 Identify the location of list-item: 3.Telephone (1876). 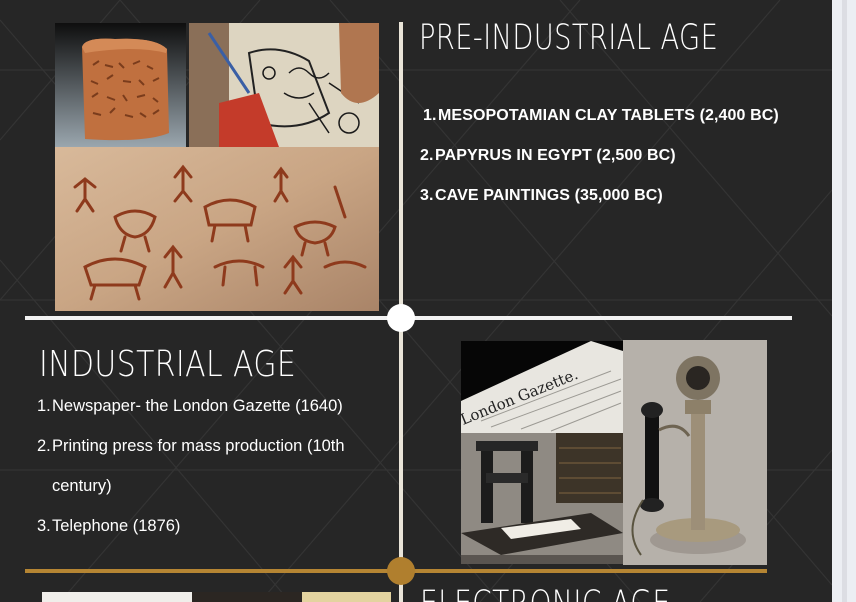
(109, 526).